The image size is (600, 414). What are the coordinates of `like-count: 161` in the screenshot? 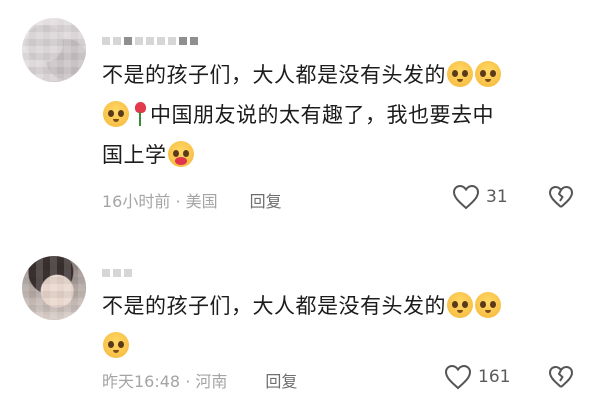 It's located at (494, 377).